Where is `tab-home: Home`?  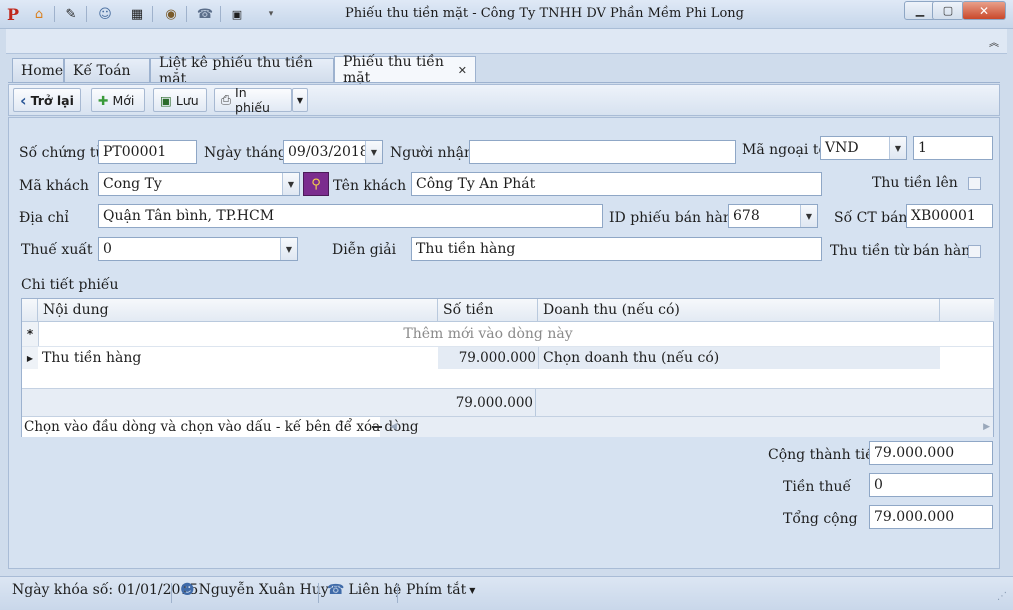 tab-home: Home is located at coordinates (38, 70).